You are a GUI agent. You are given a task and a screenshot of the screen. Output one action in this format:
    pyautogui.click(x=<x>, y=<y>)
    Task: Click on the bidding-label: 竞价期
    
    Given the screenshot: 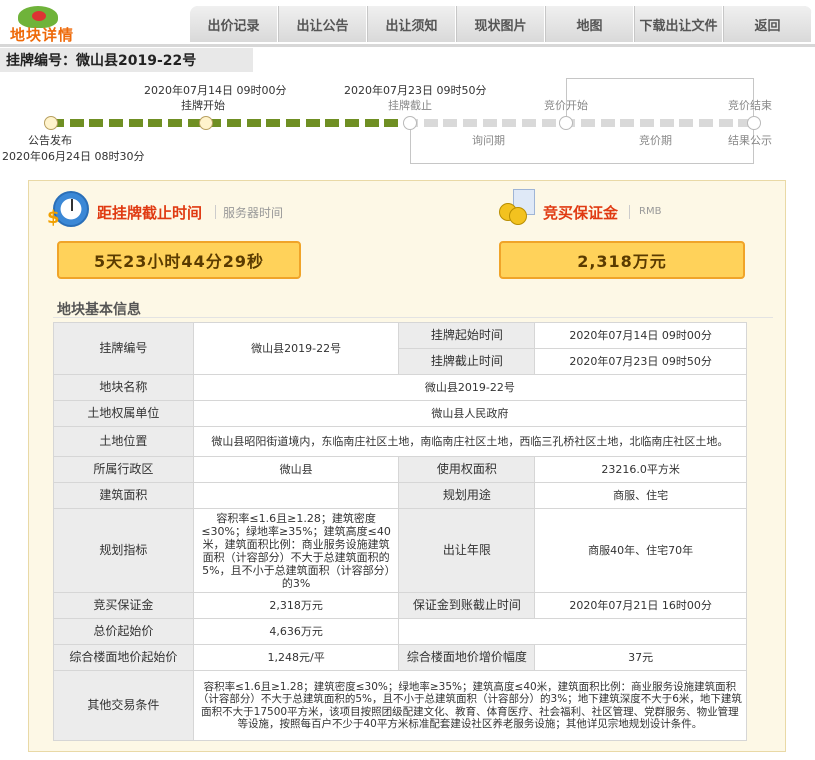 What is the action you would take?
    pyautogui.click(x=655, y=140)
    